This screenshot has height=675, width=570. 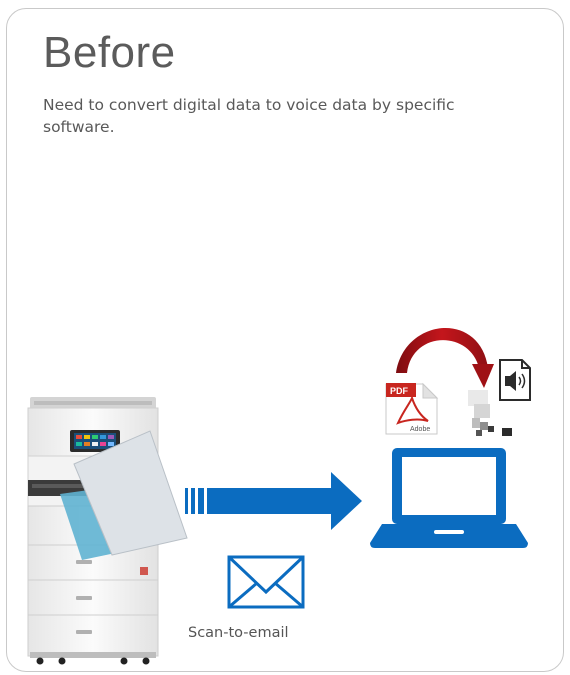 I want to click on convert-arrow-icon, so click(x=445, y=357).